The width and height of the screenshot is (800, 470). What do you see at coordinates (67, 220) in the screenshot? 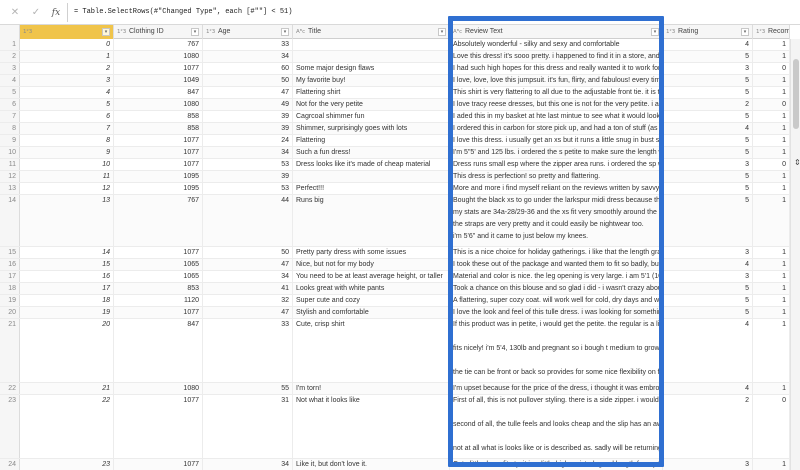
I see `rownum-cell: 13` at bounding box center [67, 220].